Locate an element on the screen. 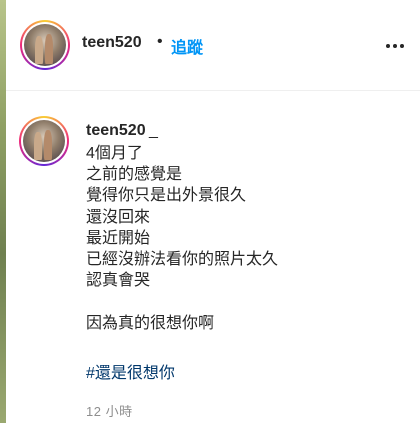 This screenshot has height=423, width=420. header-avatar is located at coordinates (45, 45).